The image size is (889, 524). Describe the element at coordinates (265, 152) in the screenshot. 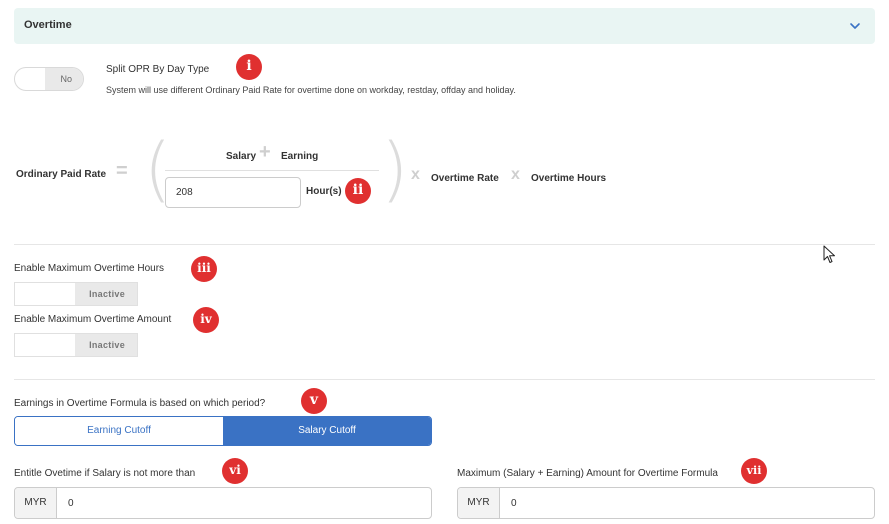

I see `plus-sign: +` at that location.